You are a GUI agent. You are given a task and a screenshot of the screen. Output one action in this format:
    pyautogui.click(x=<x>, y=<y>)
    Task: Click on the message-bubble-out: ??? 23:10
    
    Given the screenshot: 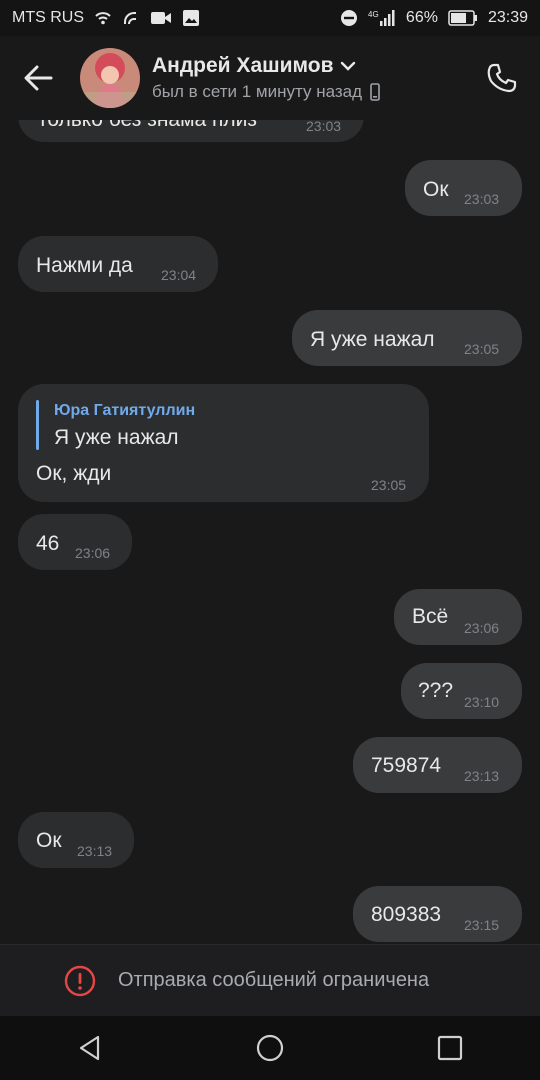 What is the action you would take?
    pyautogui.click(x=461, y=691)
    